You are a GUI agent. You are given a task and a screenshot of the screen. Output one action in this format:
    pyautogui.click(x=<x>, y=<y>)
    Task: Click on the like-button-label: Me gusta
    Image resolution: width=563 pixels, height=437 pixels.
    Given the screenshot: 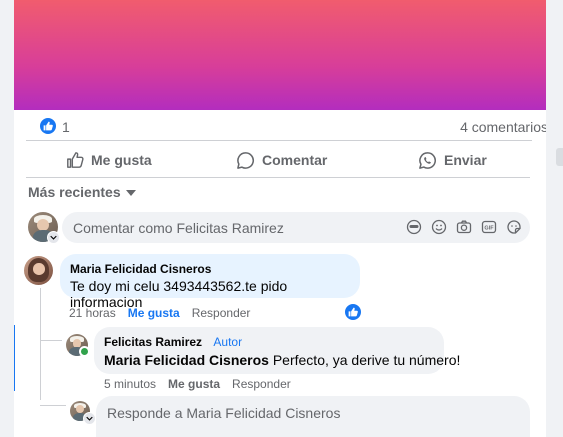 What is the action you would take?
    pyautogui.click(x=121, y=160)
    